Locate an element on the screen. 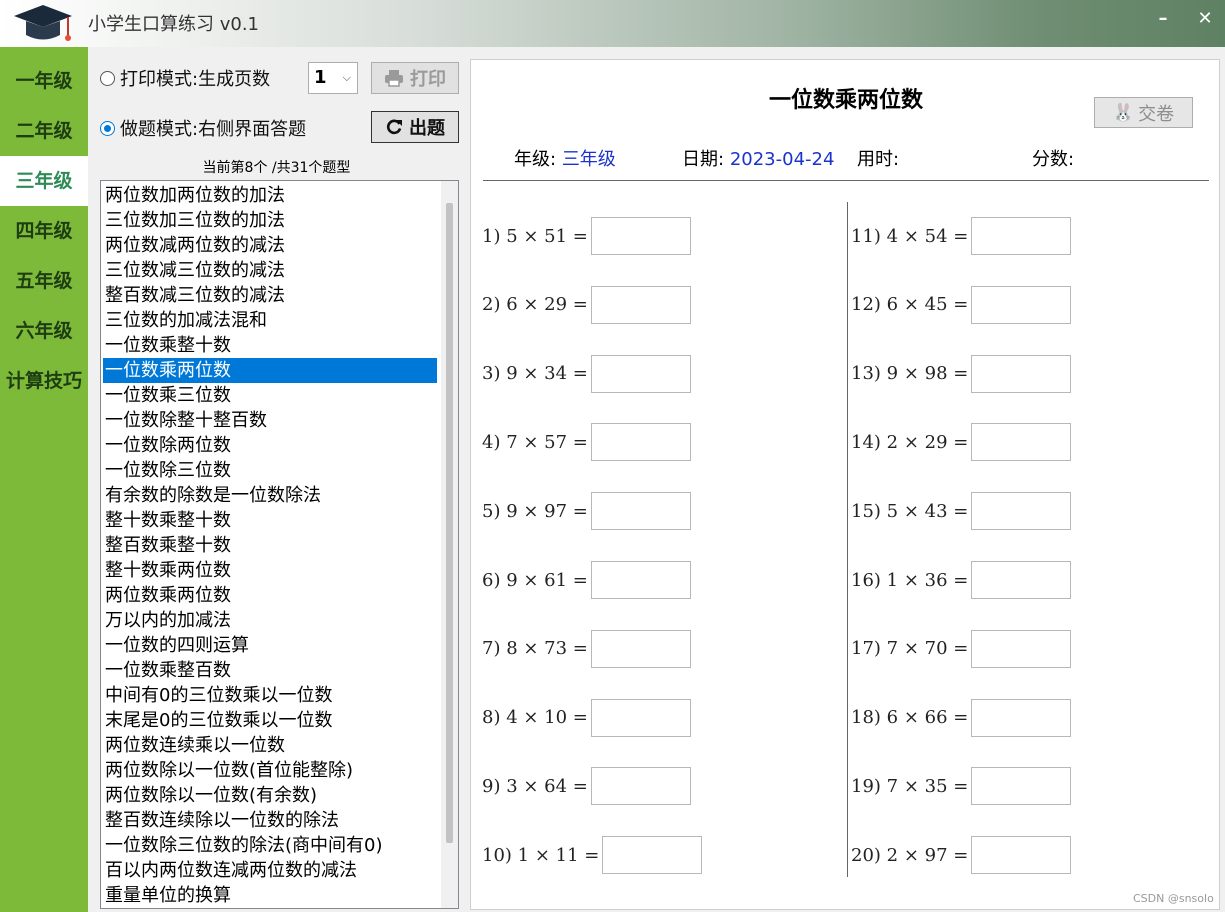  topic-list-item: 百以内两位数连减两位数的减法 is located at coordinates (270, 870).